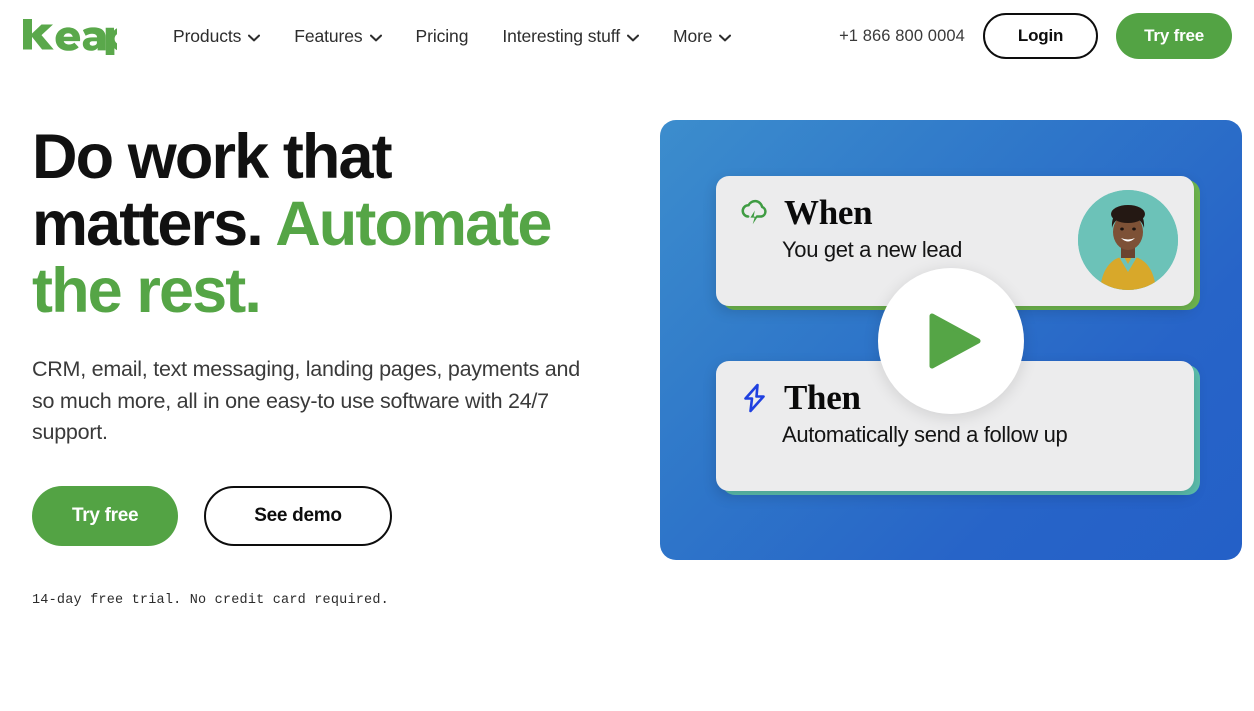  What do you see at coordinates (754, 397) in the screenshot?
I see `lightning-bolt-icon` at bounding box center [754, 397].